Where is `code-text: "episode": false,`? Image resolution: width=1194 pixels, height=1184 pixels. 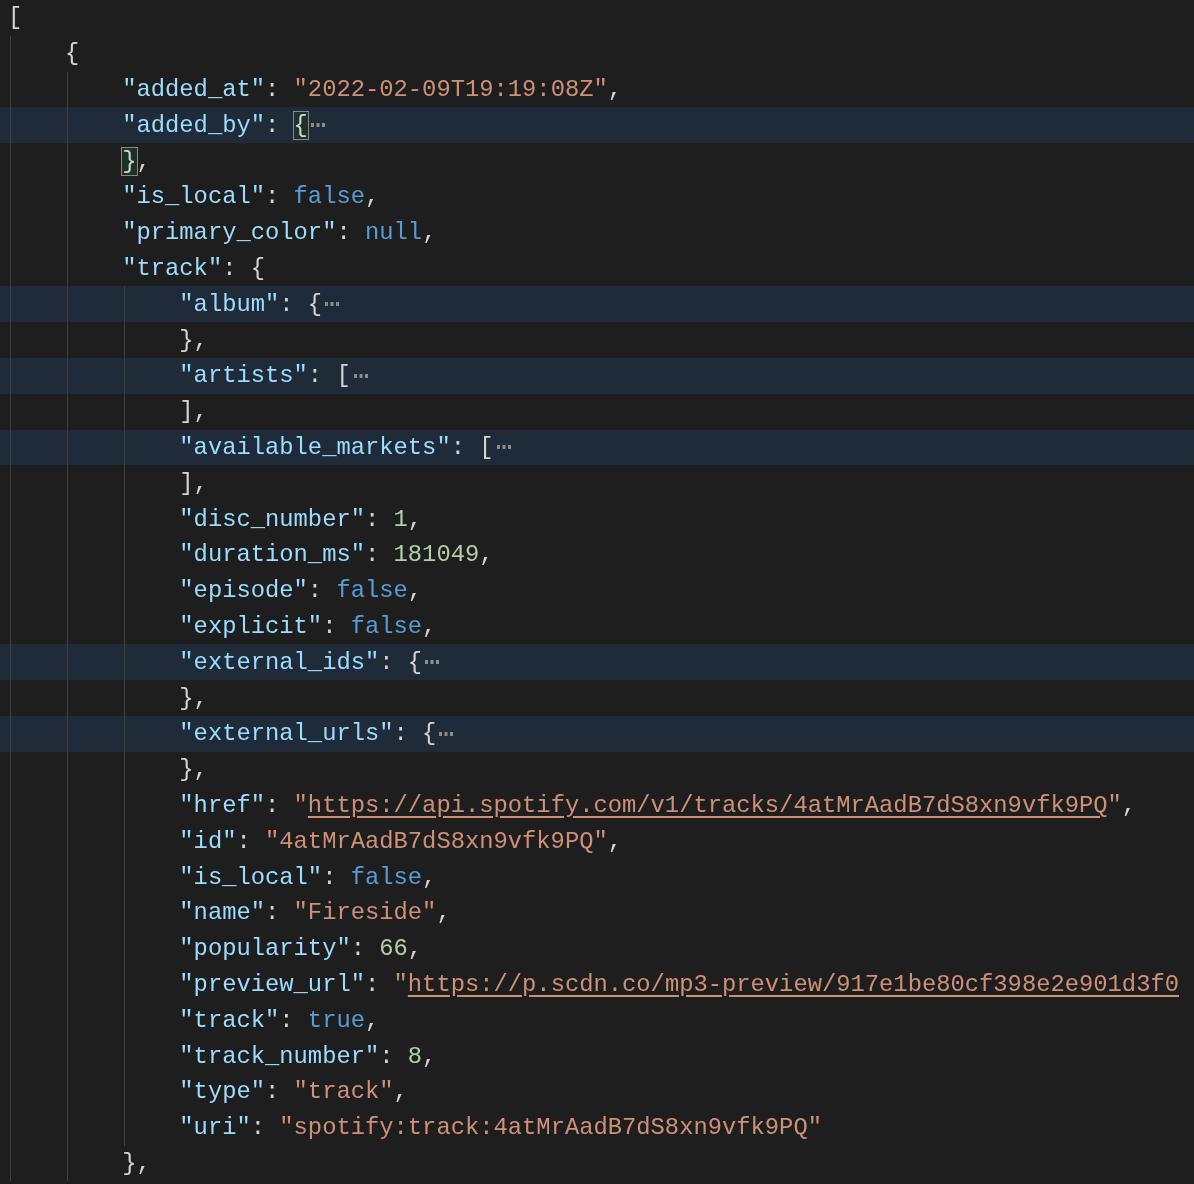
code-text: "episode": false, is located at coordinates (301, 591).